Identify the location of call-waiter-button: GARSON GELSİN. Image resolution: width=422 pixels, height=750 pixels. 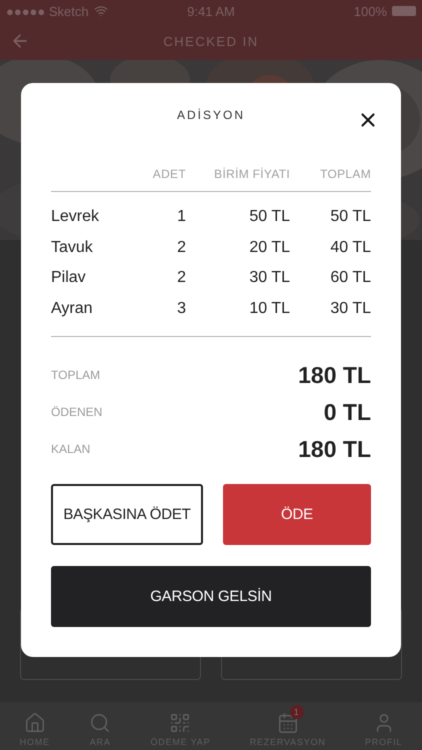
(211, 596).